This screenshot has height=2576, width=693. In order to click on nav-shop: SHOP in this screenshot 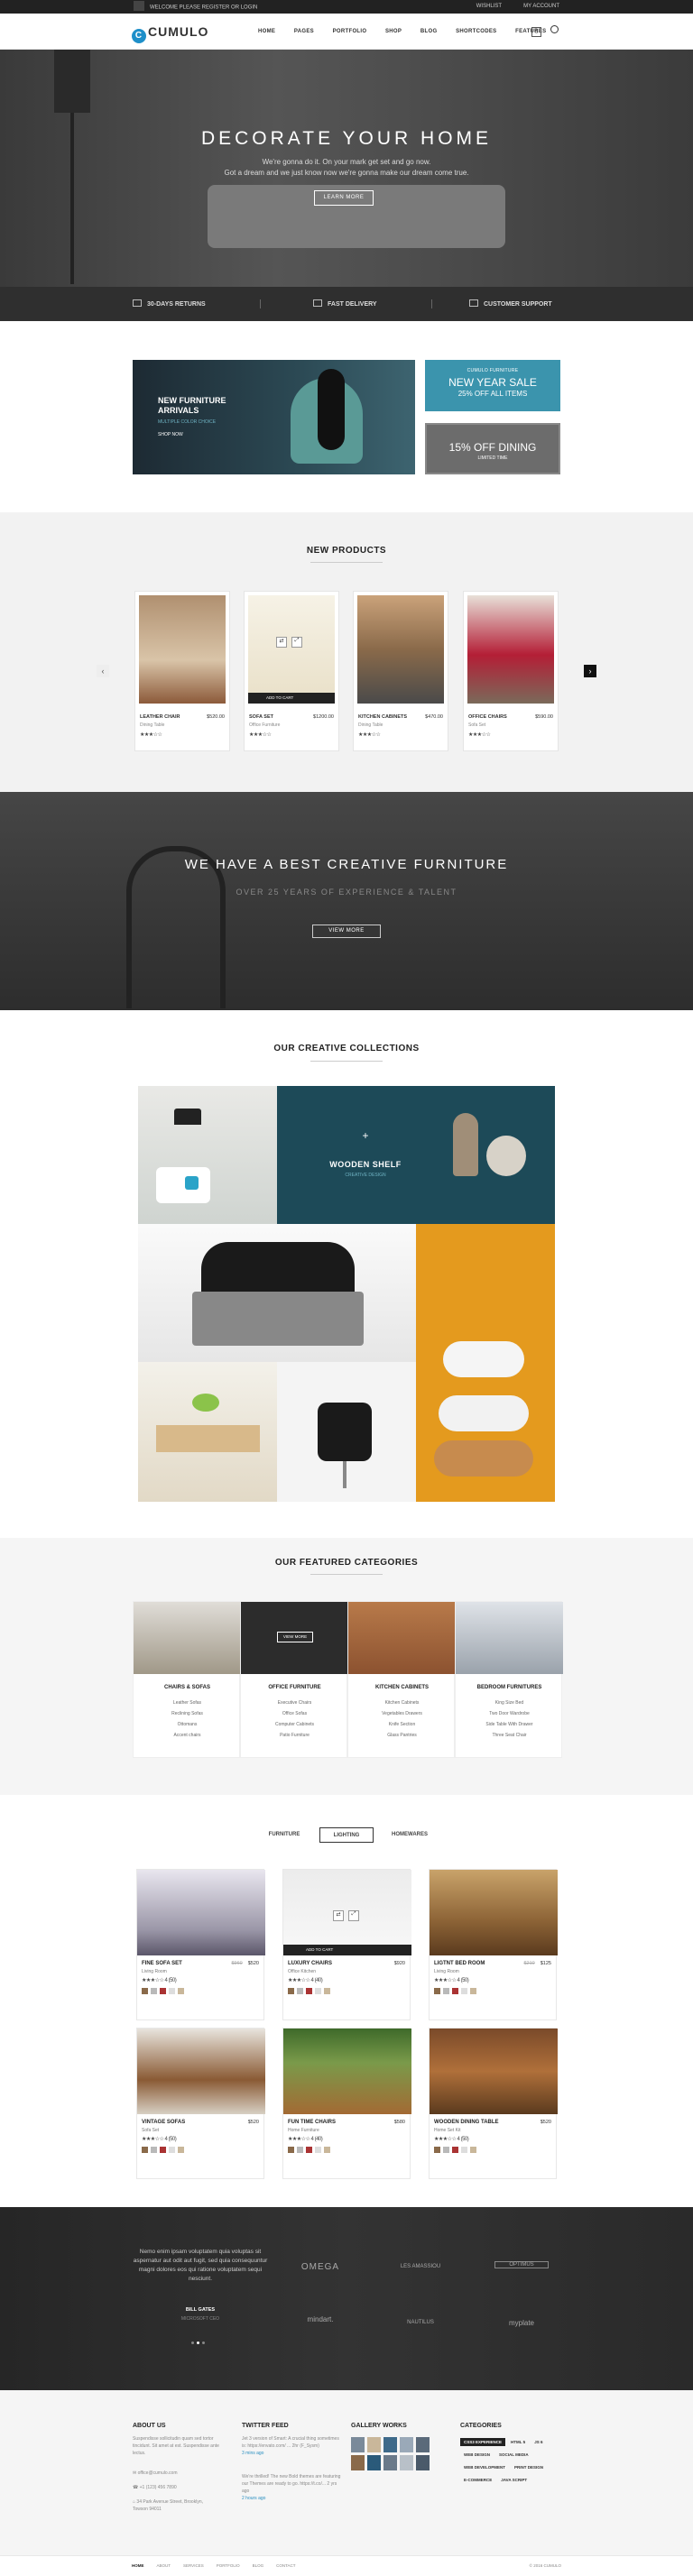, I will do `click(393, 32)`.